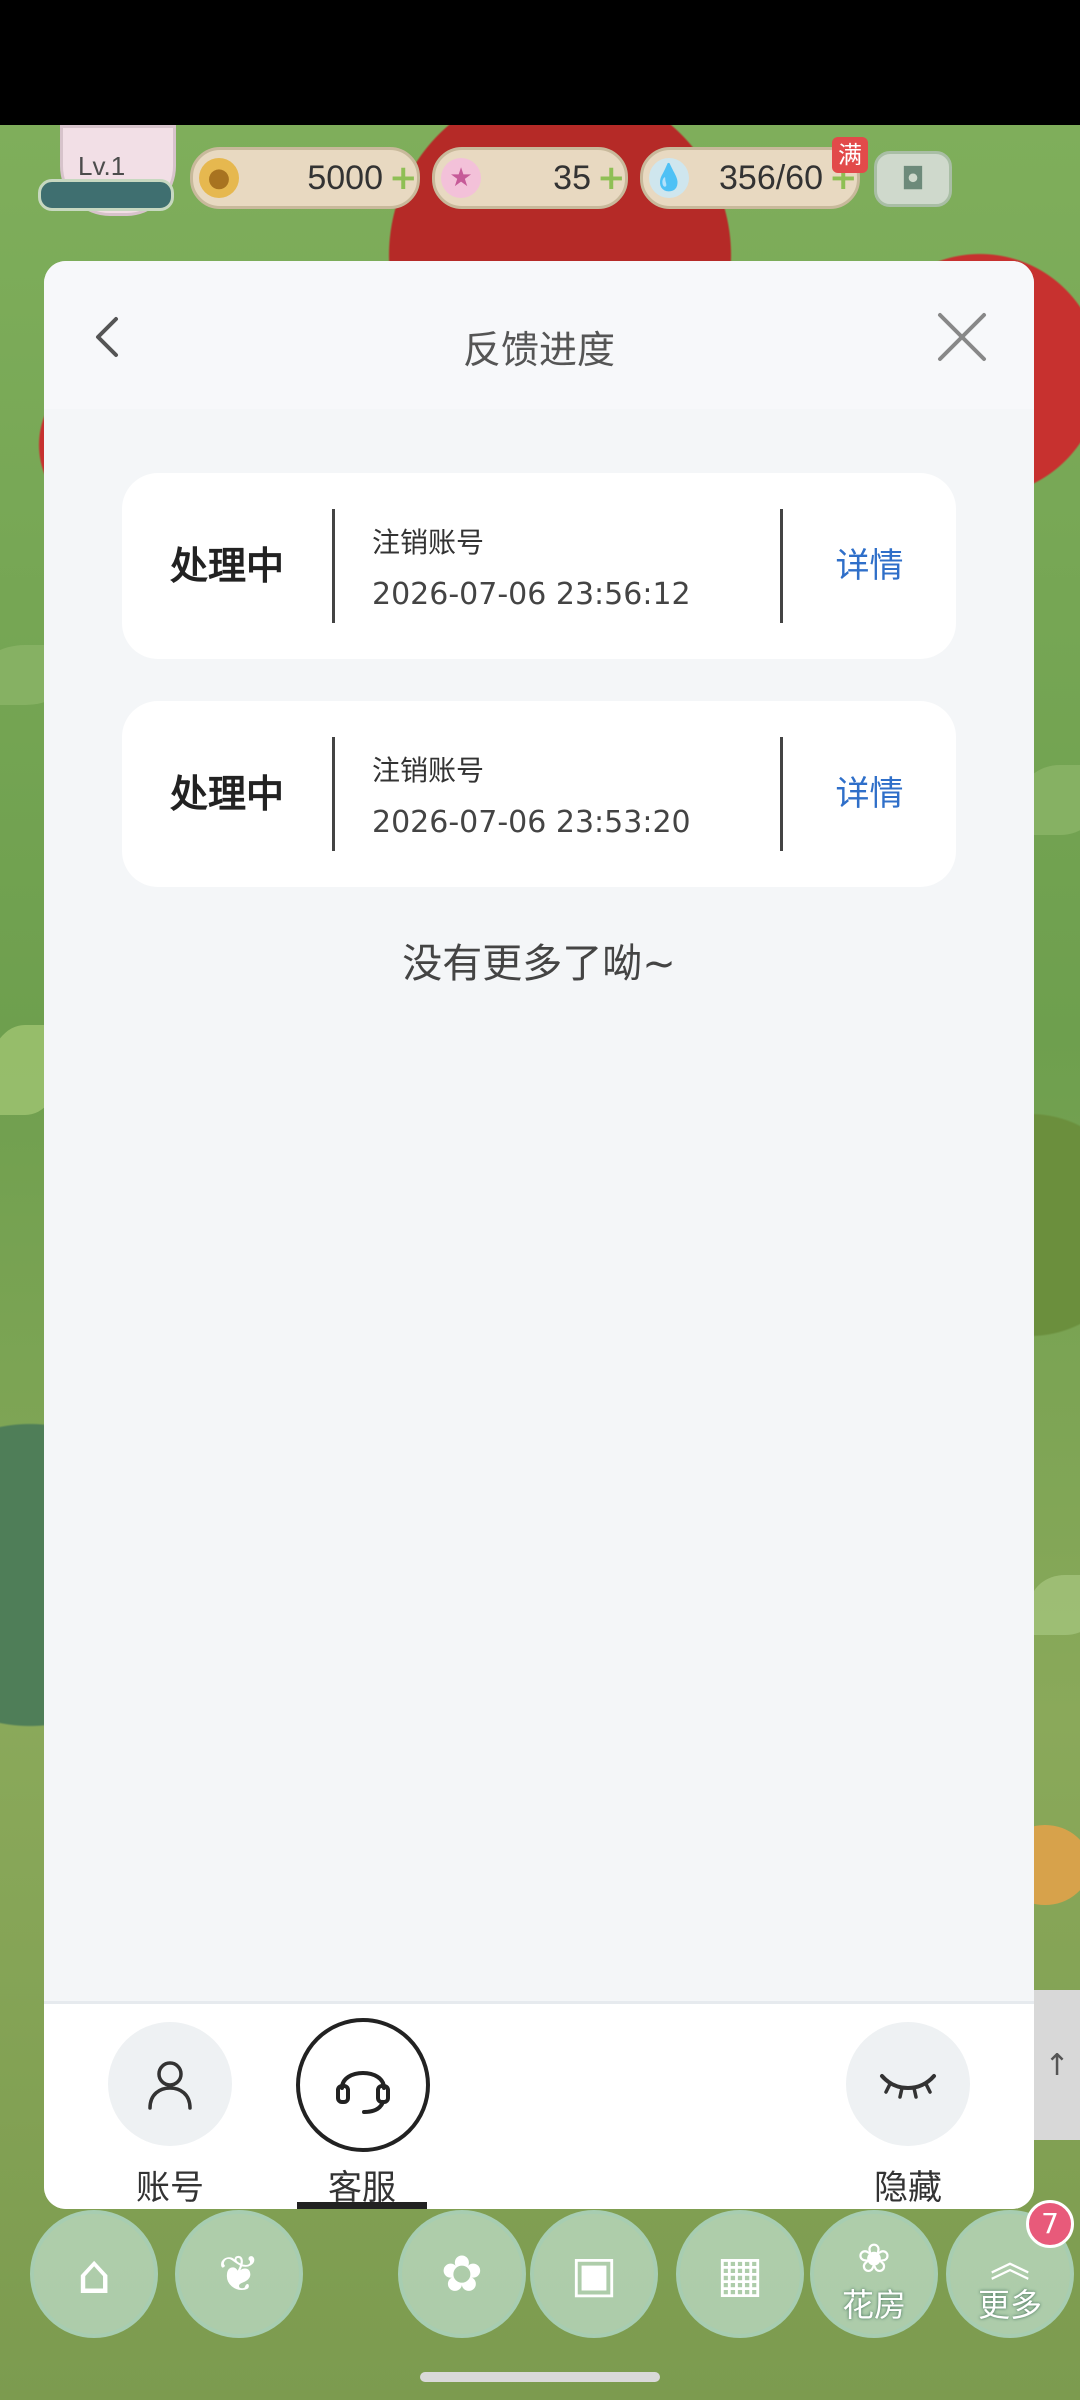  What do you see at coordinates (611, 178) in the screenshot?
I see `add-star-icon: +` at bounding box center [611, 178].